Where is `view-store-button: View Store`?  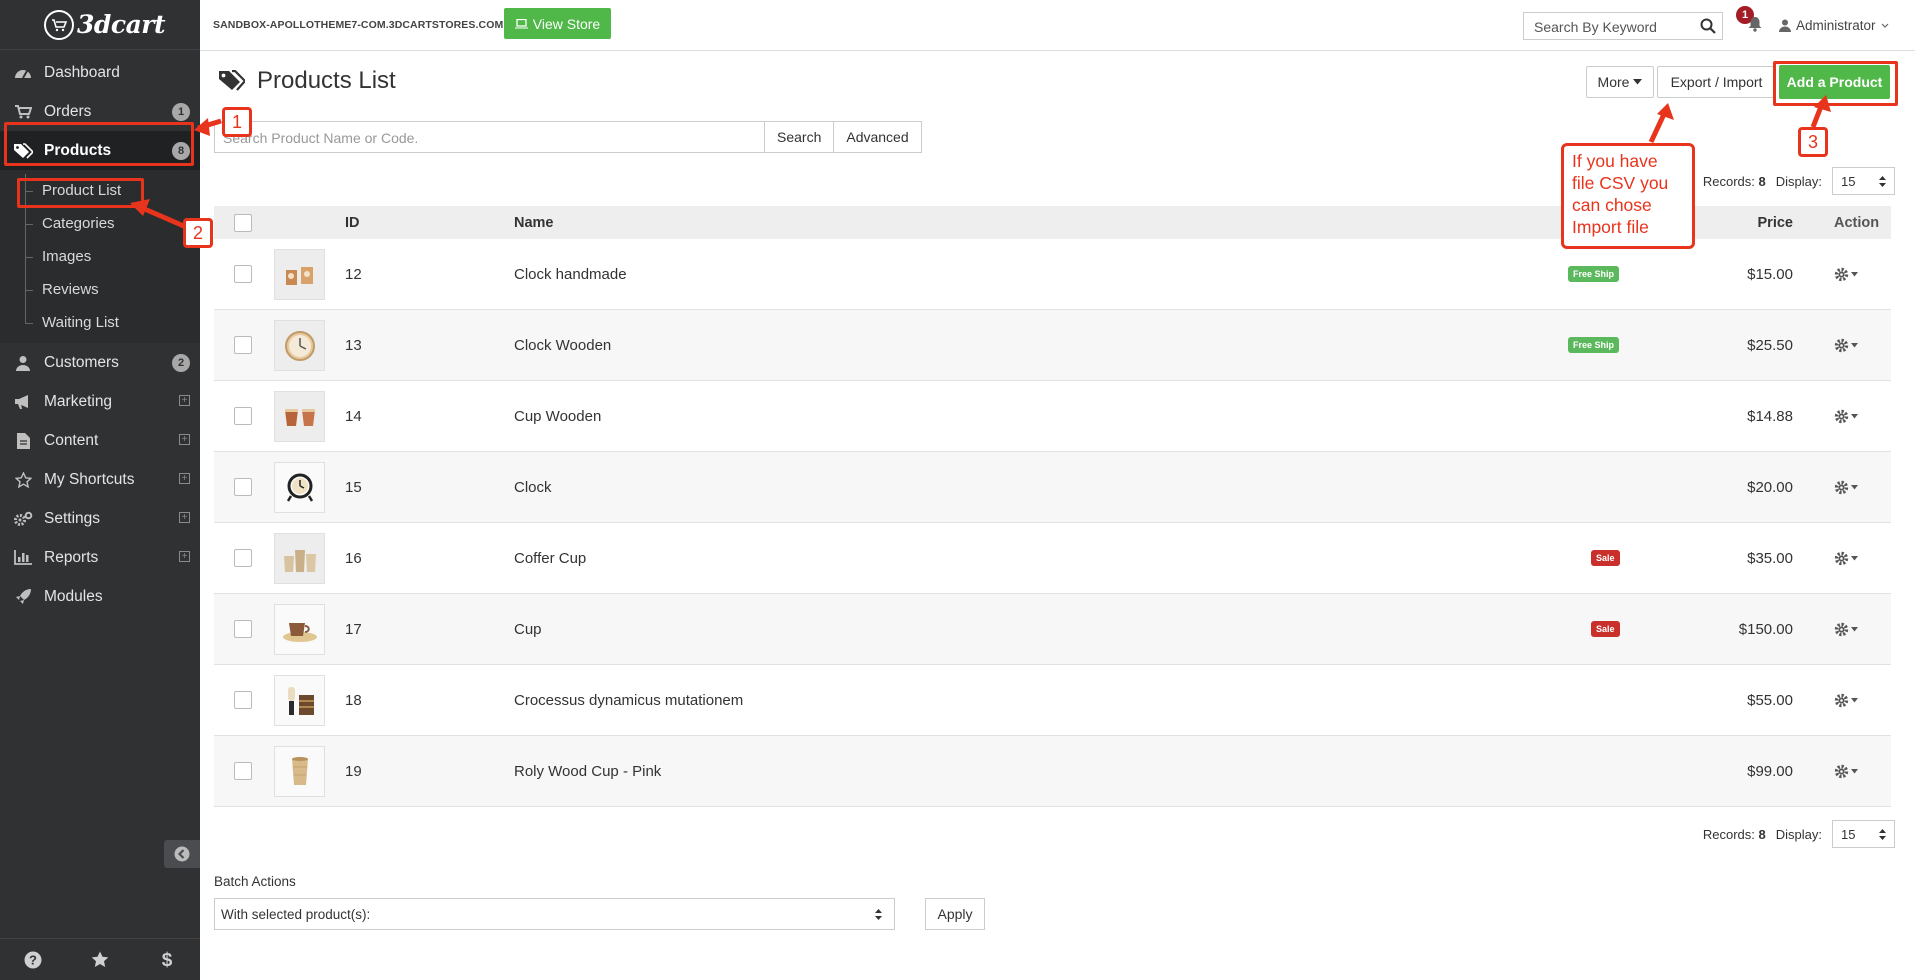 view-store-button: View Store is located at coordinates (557, 23).